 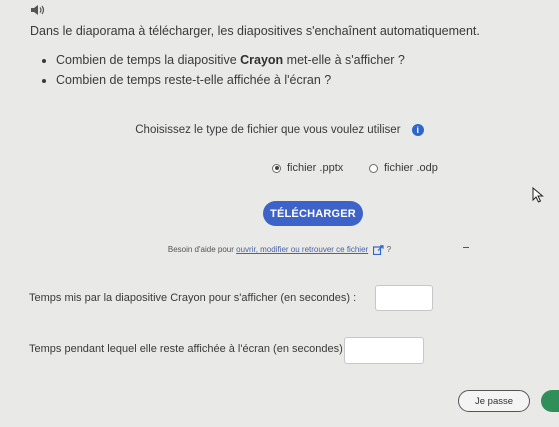 What do you see at coordinates (466, 247) in the screenshot?
I see `divider` at bounding box center [466, 247].